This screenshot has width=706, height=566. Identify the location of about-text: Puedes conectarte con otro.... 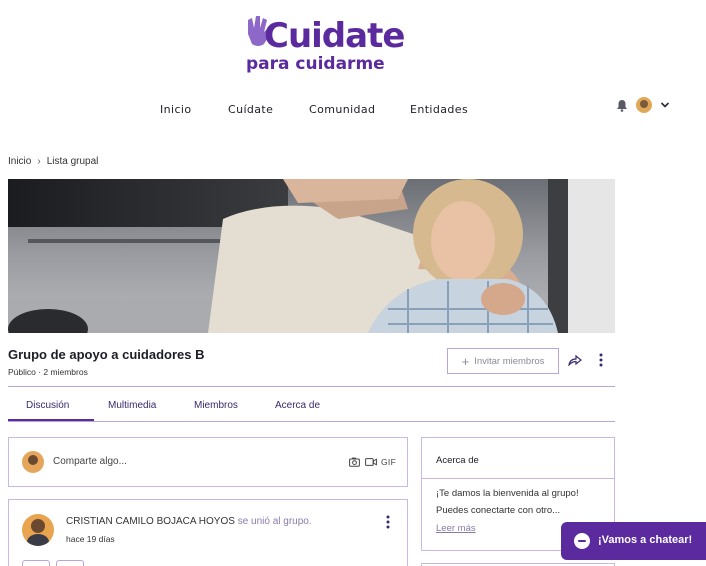
(498, 510).